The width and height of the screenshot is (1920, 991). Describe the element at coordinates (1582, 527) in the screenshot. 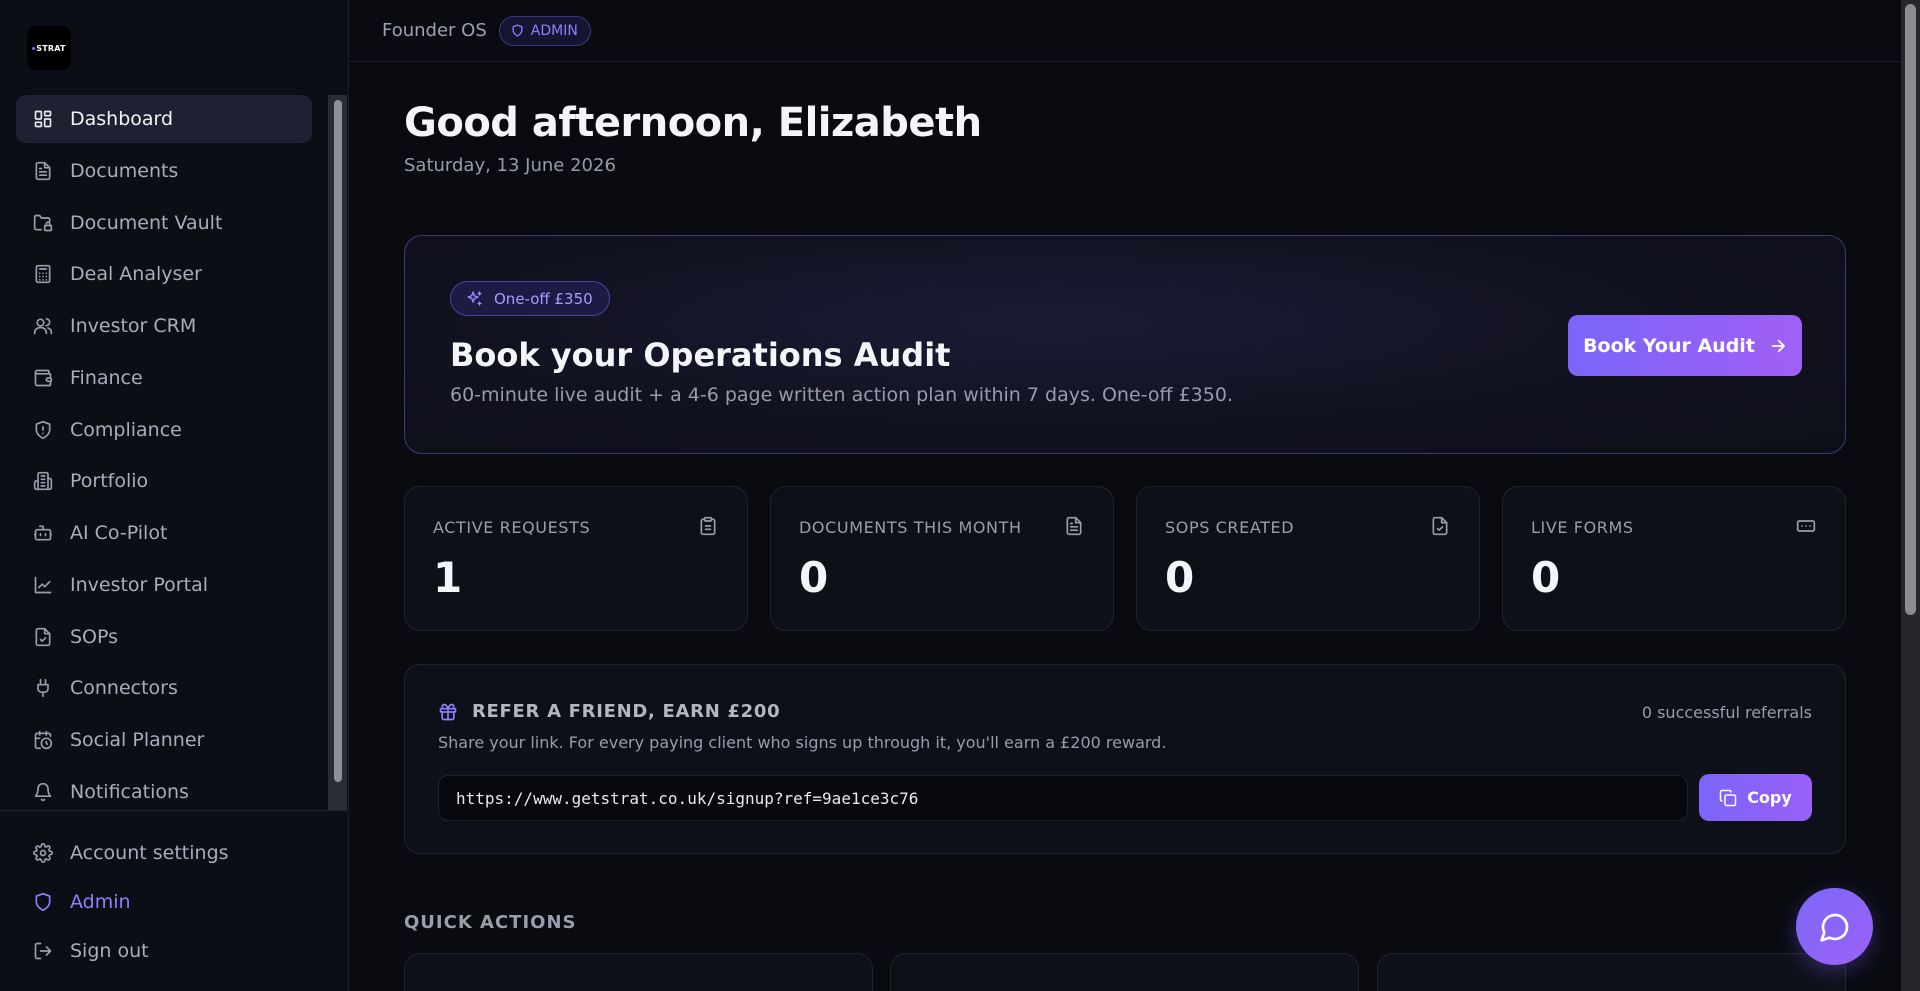

I see `stat-label: LIVE FORMS` at that location.